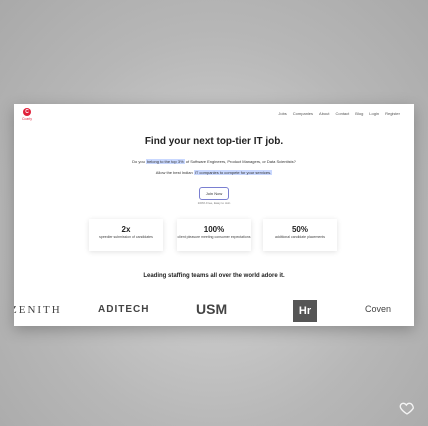 The height and width of the screenshot is (426, 428). I want to click on logo-text: Cozrly, so click(27, 119).